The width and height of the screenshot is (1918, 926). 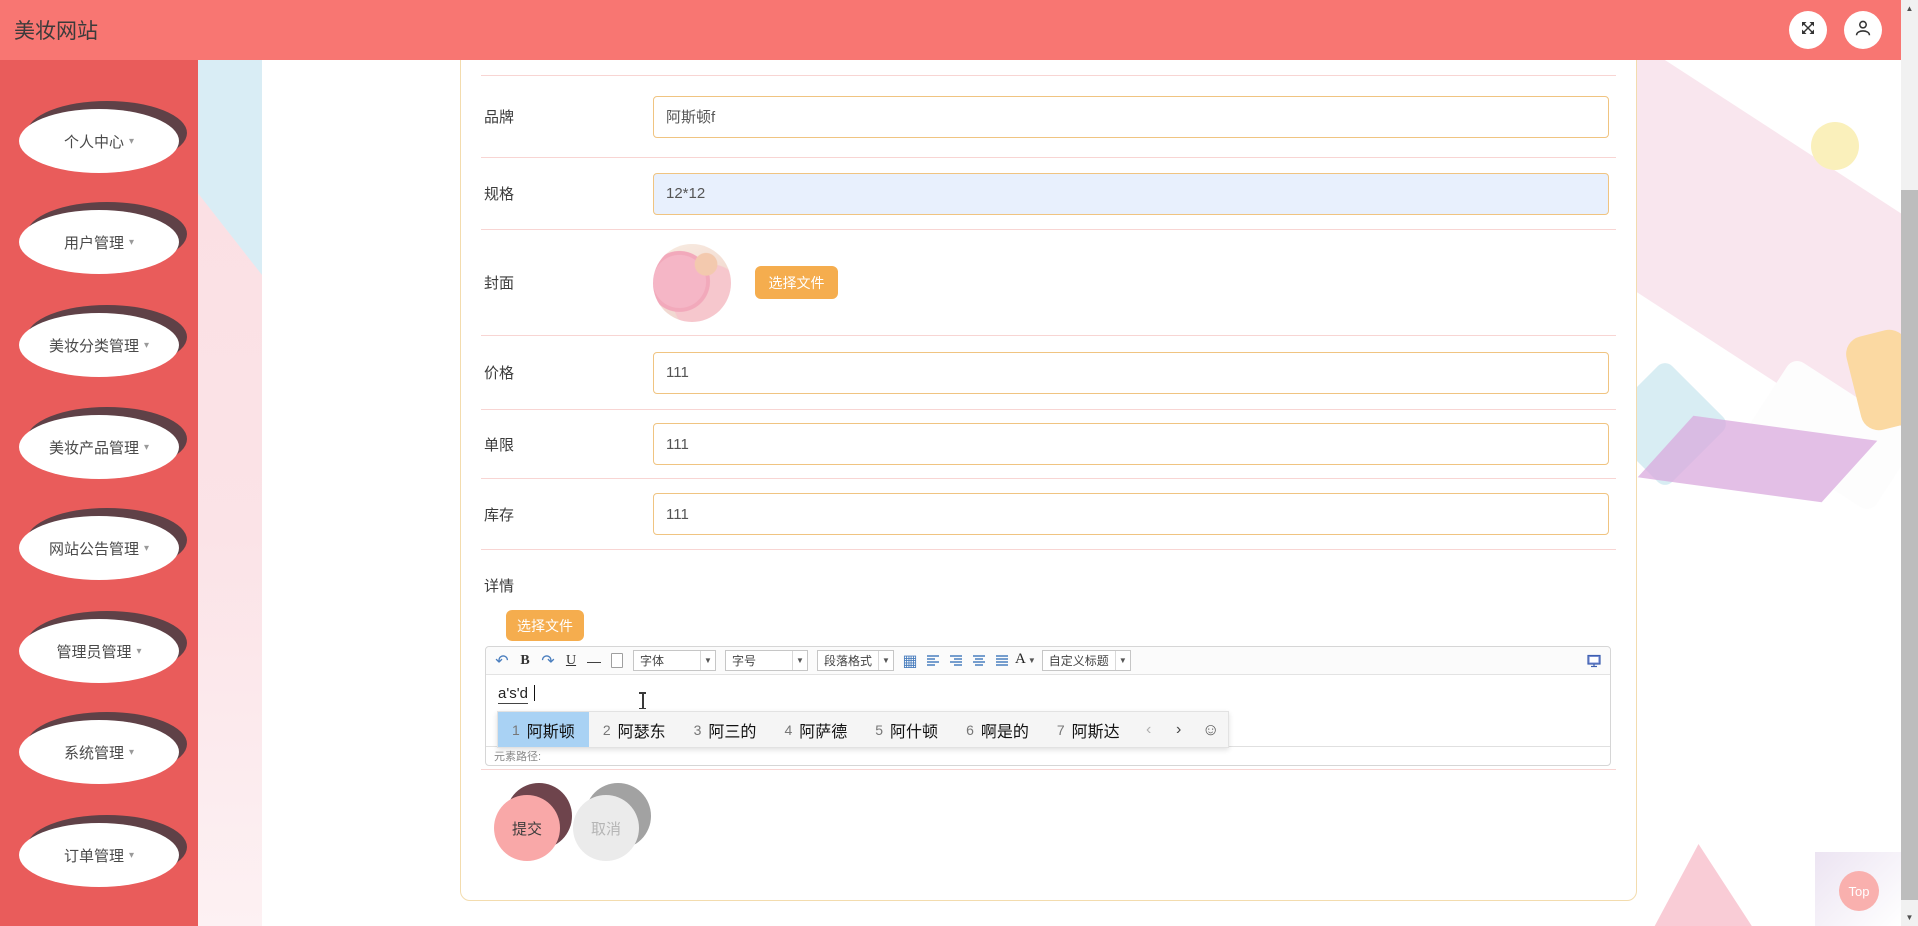 What do you see at coordinates (499, 194) in the screenshot?
I see `spec-label: 规格` at bounding box center [499, 194].